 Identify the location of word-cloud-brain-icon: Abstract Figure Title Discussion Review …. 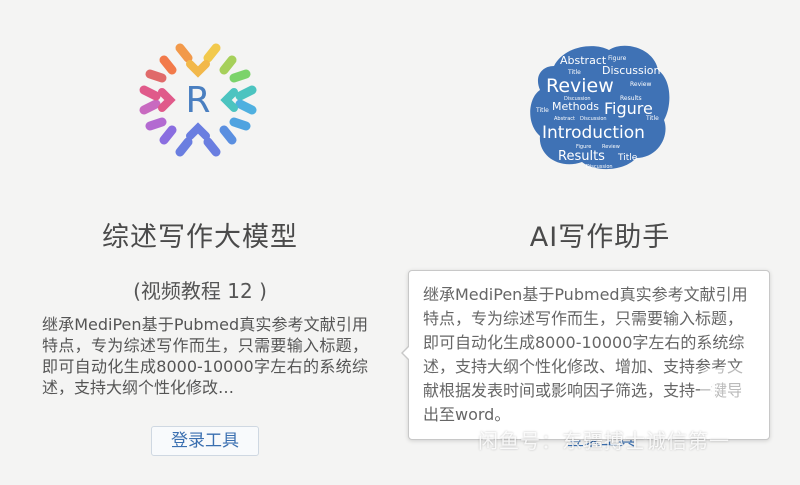
(600, 107).